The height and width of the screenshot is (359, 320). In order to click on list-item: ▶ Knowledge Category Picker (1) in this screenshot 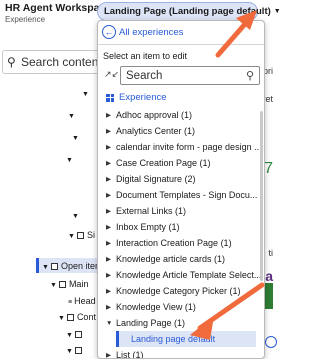, I will do `click(181, 291)`.